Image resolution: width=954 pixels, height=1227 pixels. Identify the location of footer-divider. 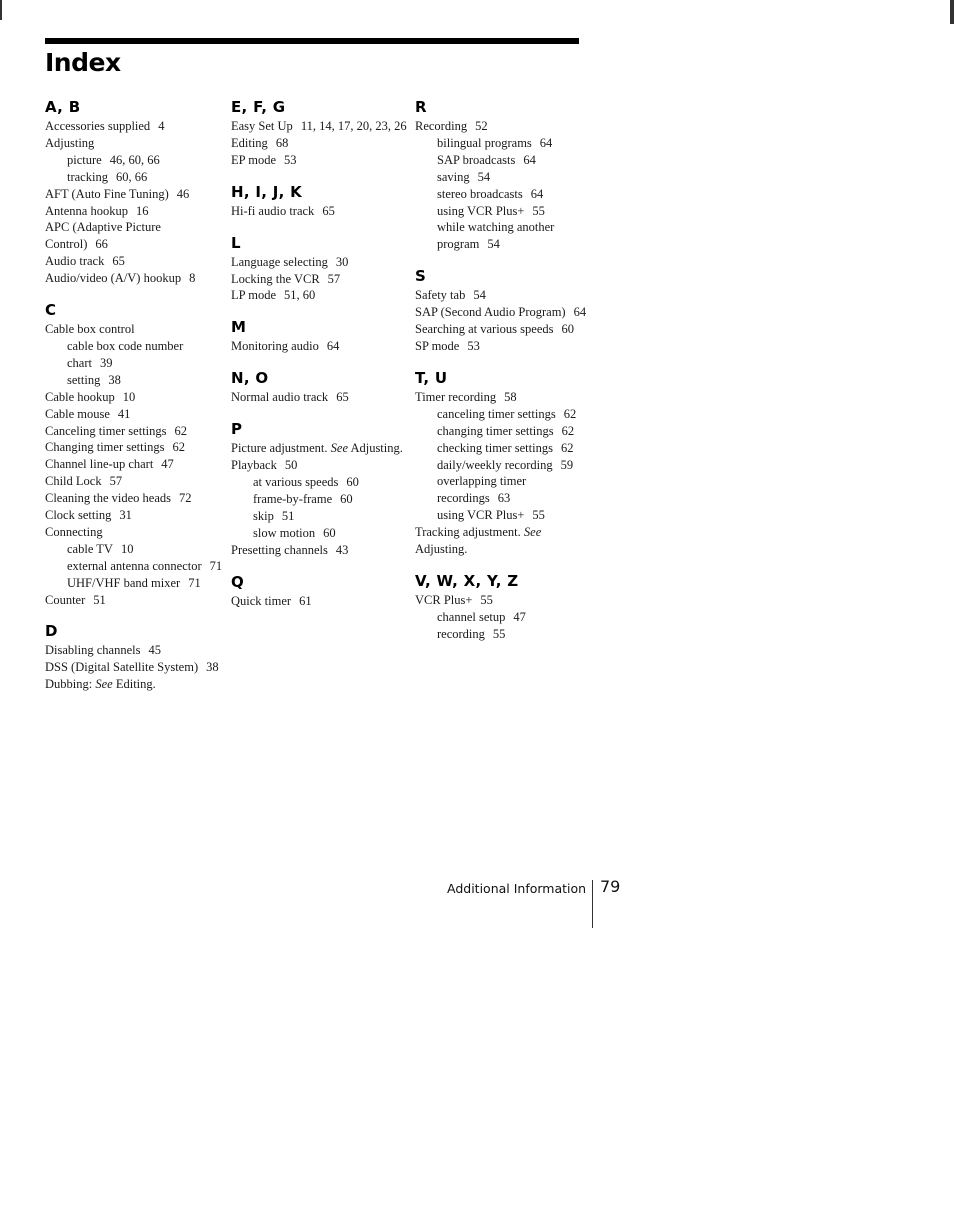
(592, 904).